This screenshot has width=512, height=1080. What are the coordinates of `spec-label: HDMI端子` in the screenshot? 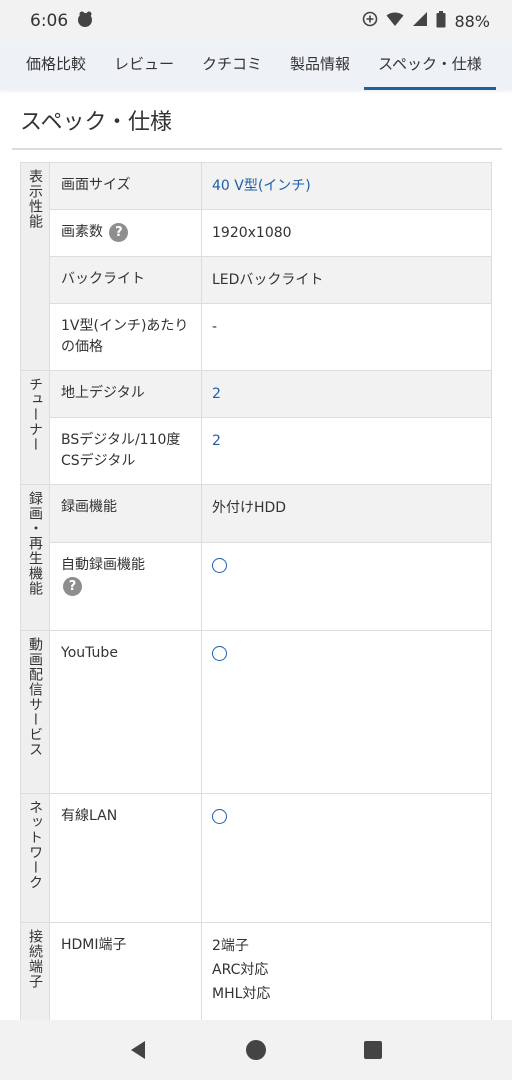 It's located at (125, 975).